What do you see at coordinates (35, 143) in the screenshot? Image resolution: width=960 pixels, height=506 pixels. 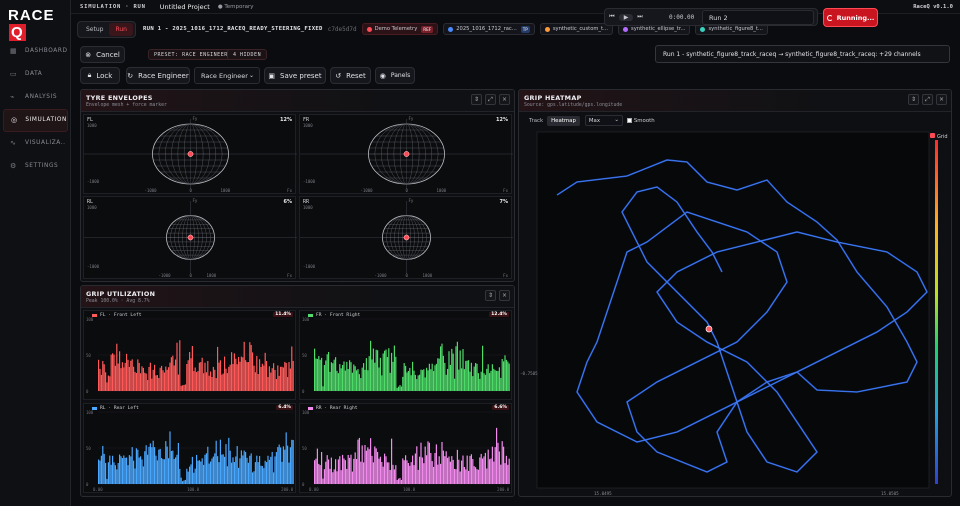 I see `sidebar-item-visualiza: ∿ VISUALIZA..` at bounding box center [35, 143].